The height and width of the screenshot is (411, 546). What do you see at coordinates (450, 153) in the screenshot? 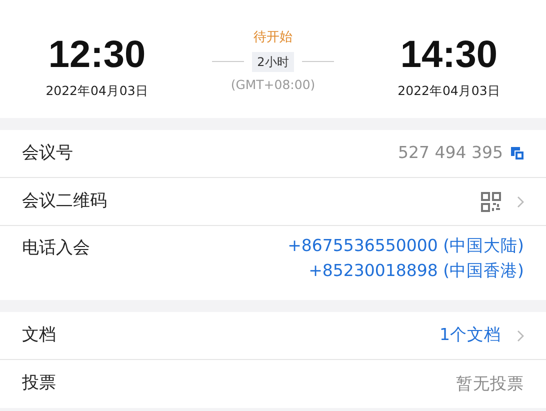
I see `meeting-number: 527 494 395` at bounding box center [450, 153].